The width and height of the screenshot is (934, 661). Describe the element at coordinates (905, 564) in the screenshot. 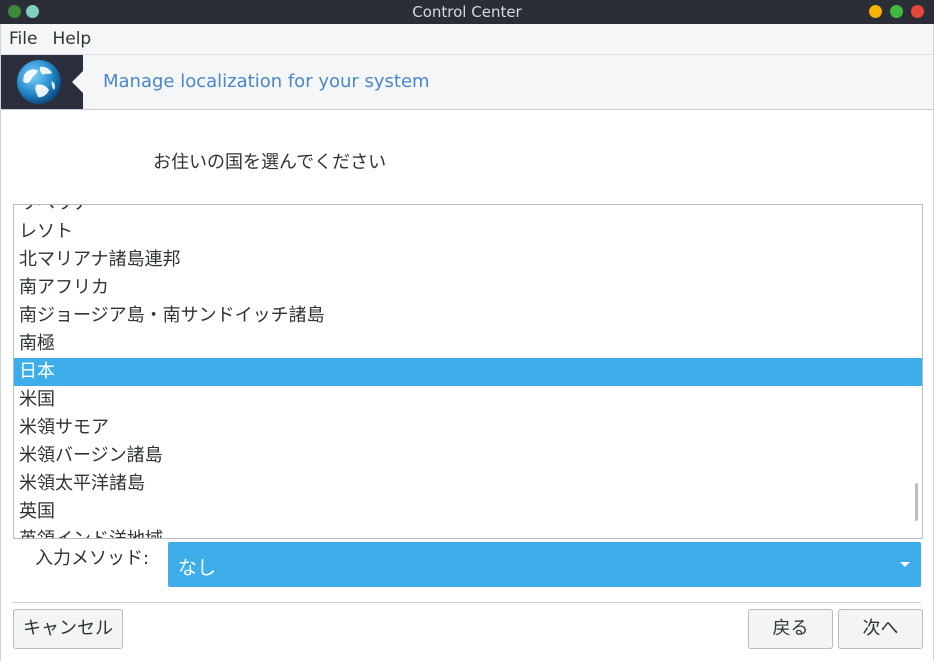

I see `chevron-down-icon` at that location.